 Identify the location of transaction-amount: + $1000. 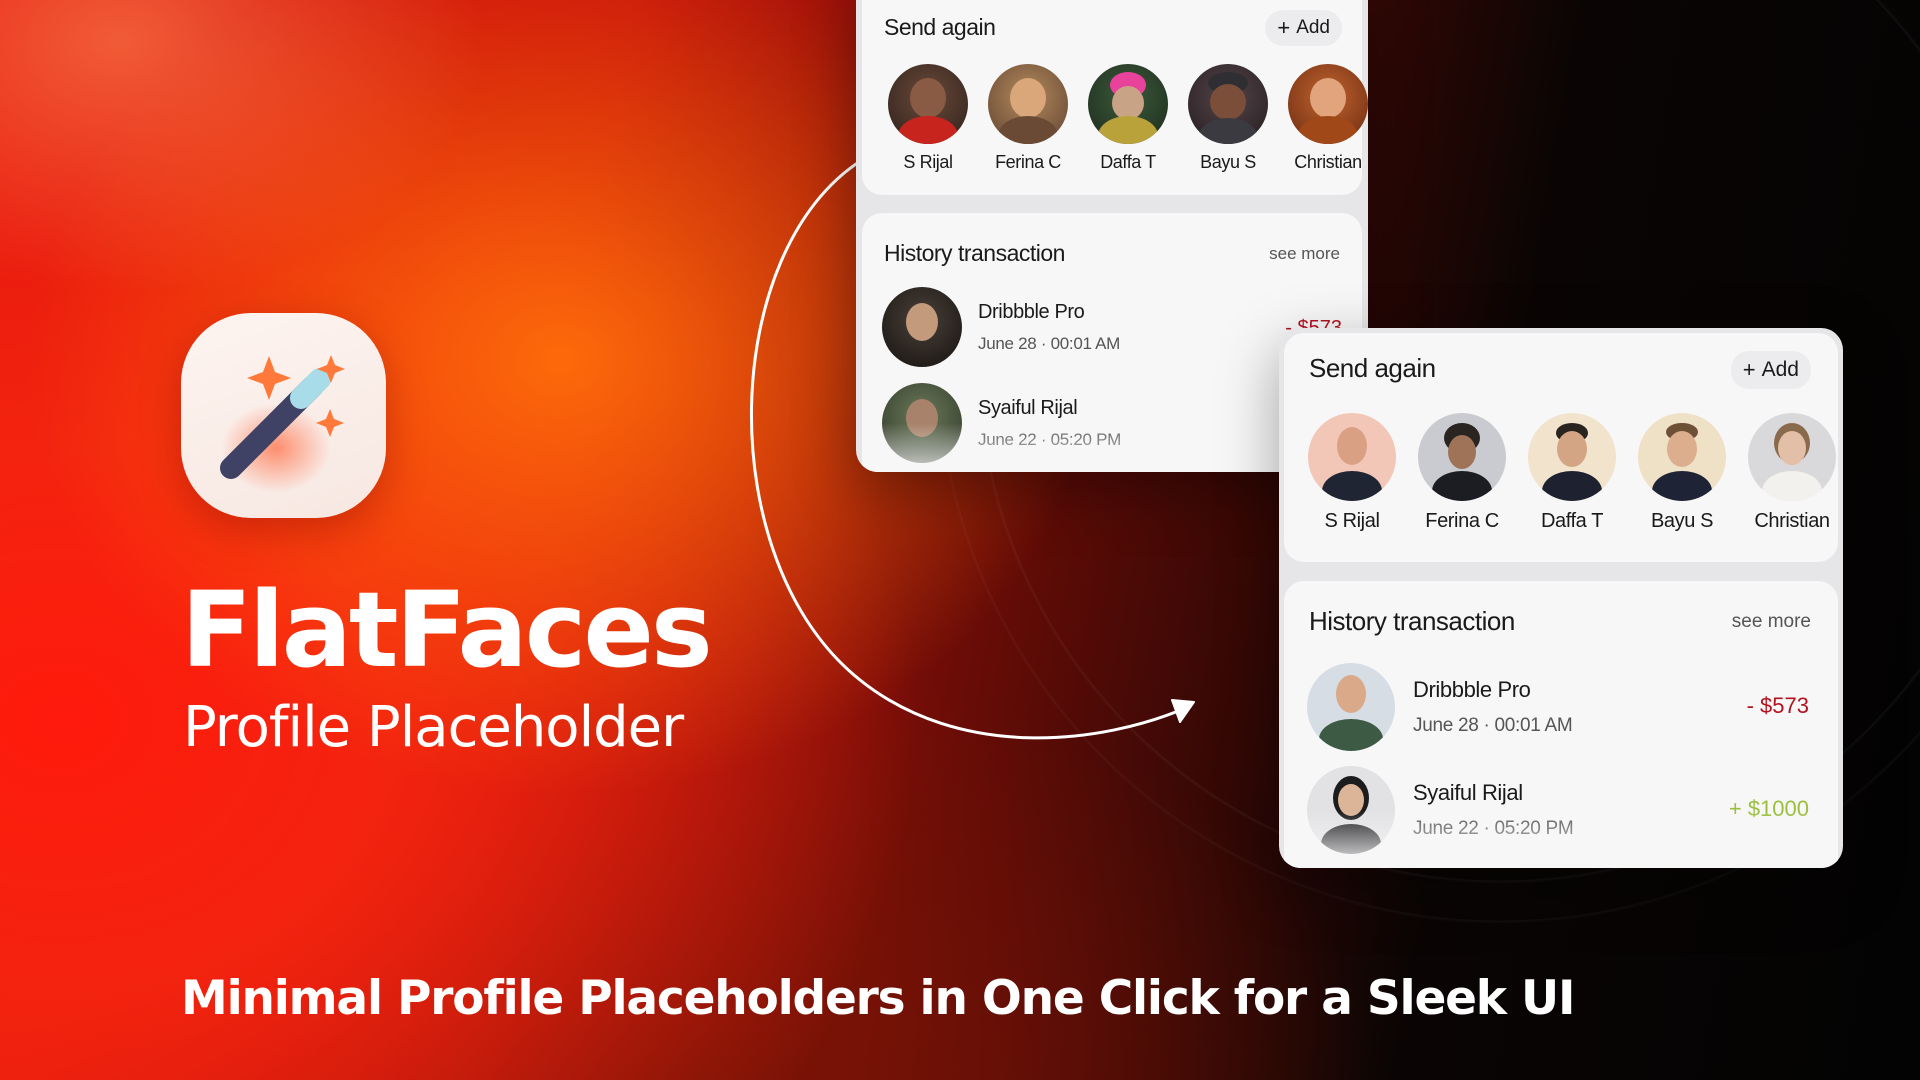
(1768, 808).